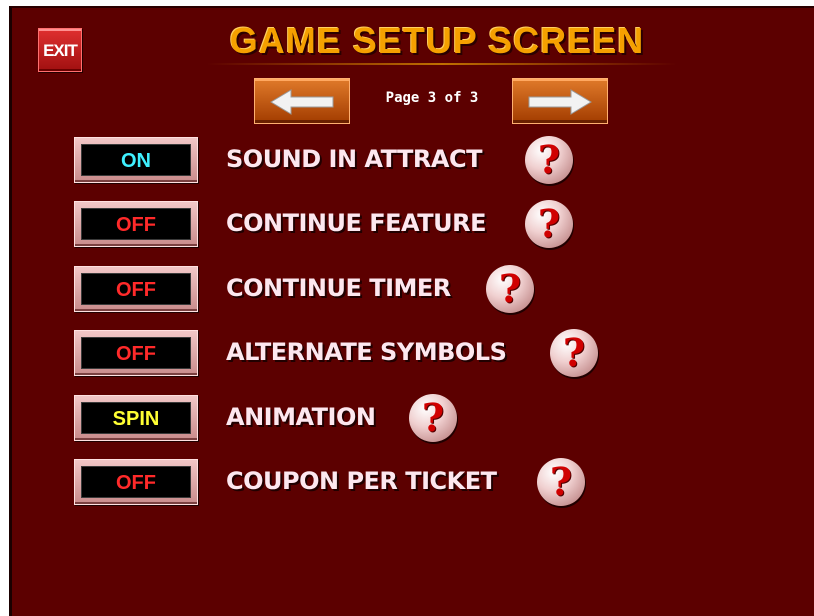  I want to click on setting-label: ALTERNATE SYMBOLS, so click(366, 352).